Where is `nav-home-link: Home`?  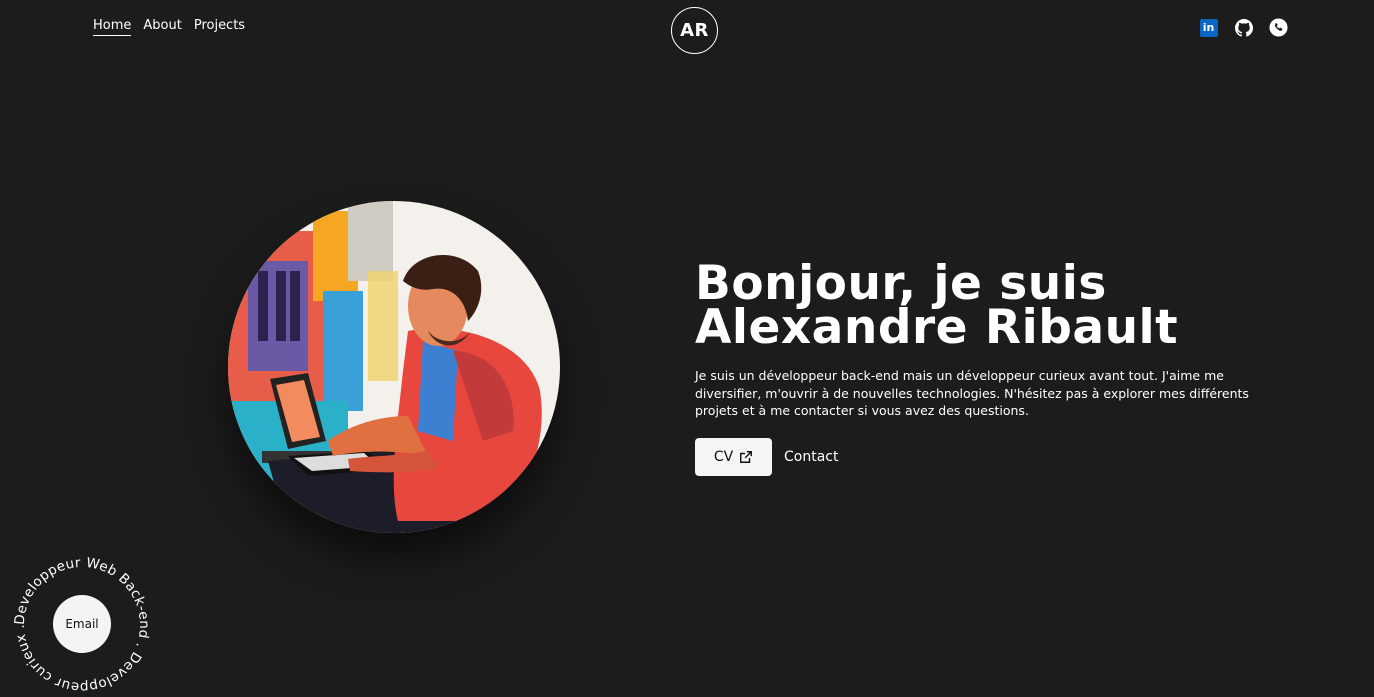 nav-home-link: Home is located at coordinates (112, 27).